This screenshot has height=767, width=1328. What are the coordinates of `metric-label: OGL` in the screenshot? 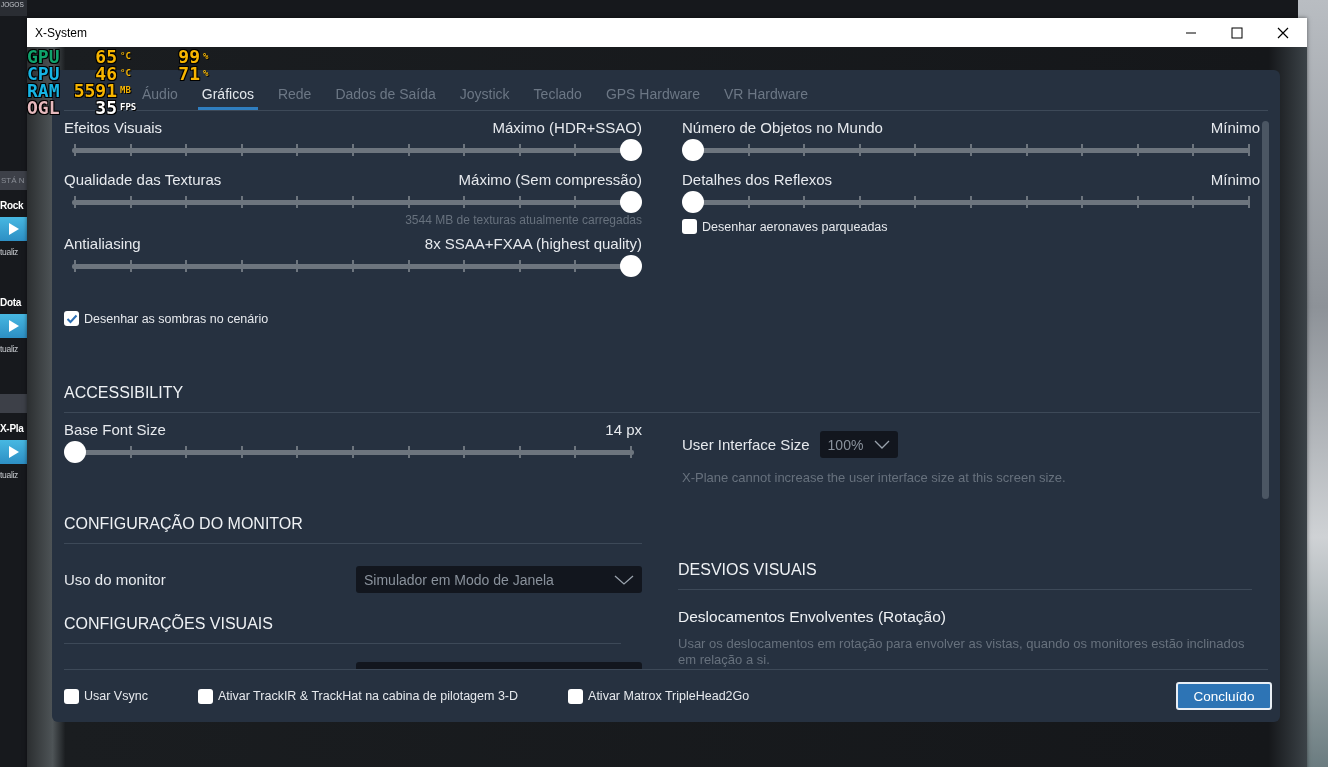 It's located at (44, 107).